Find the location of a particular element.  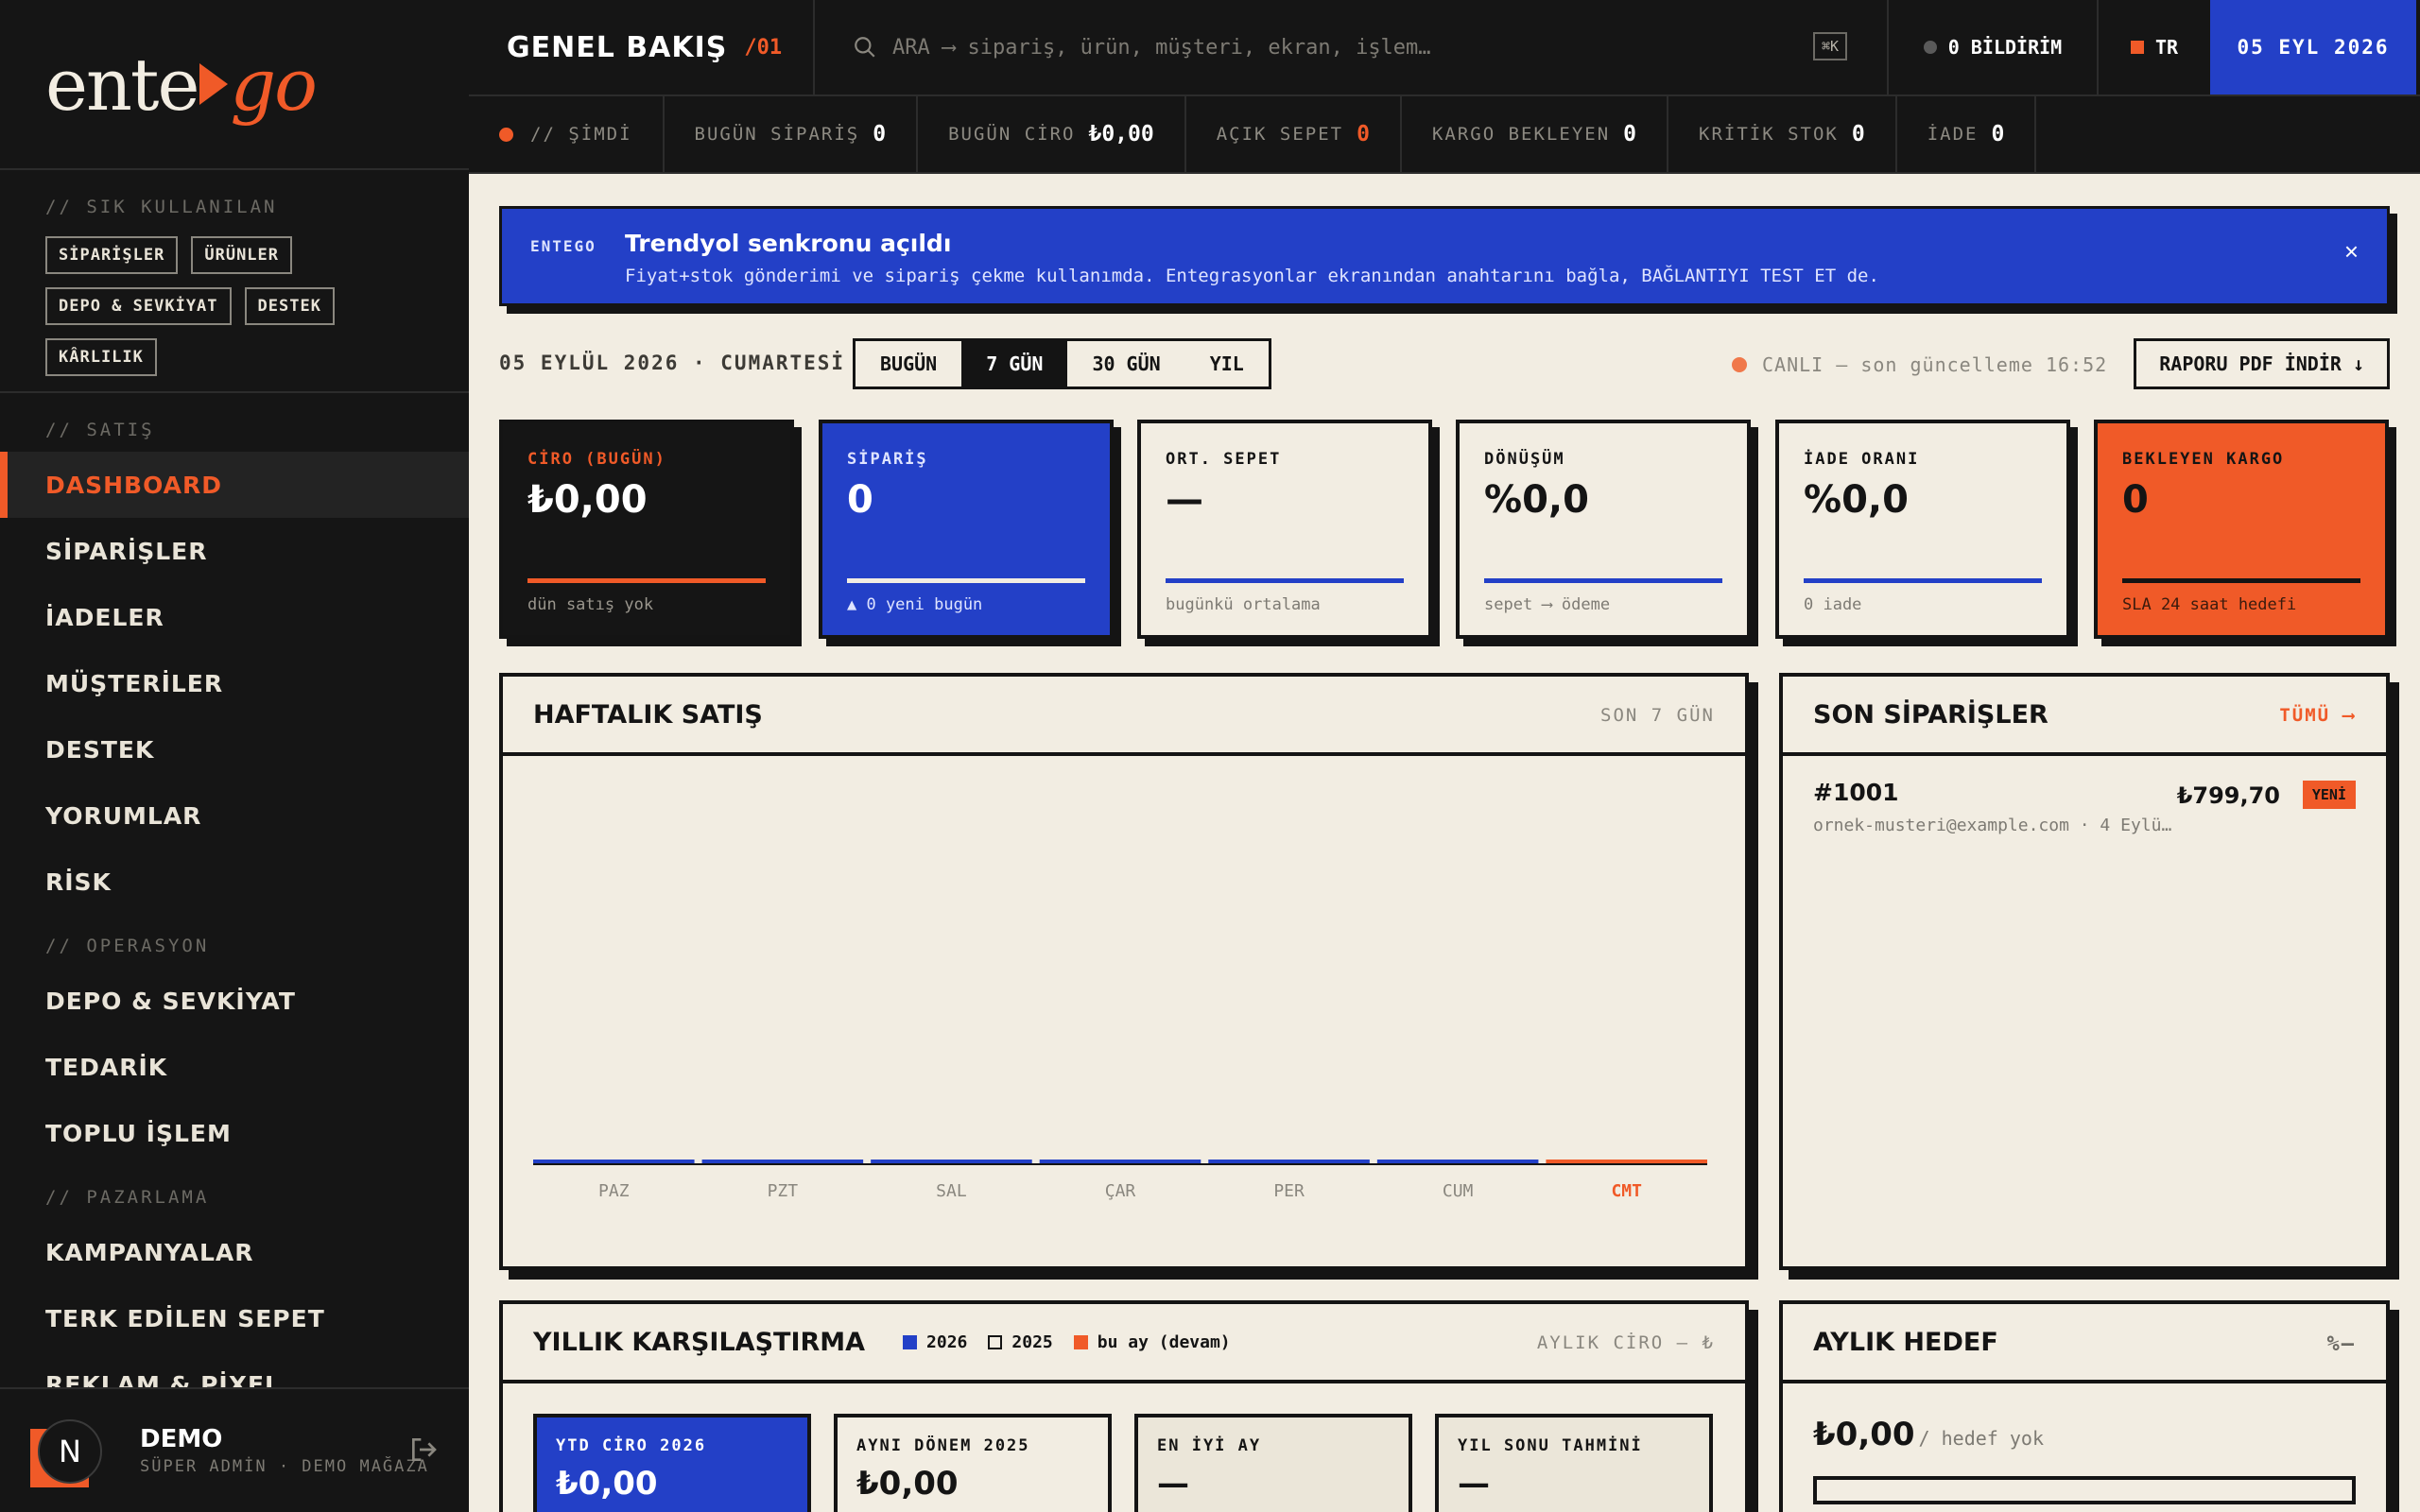

view-all-link: TÜMÜ ⟶ is located at coordinates (2317, 715).